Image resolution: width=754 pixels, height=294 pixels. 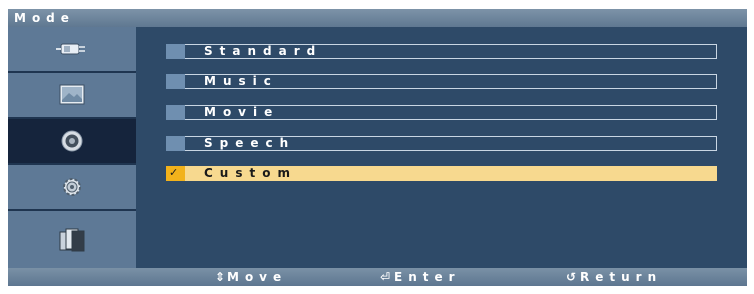 What do you see at coordinates (441, 81) in the screenshot?
I see `option-music: Music` at bounding box center [441, 81].